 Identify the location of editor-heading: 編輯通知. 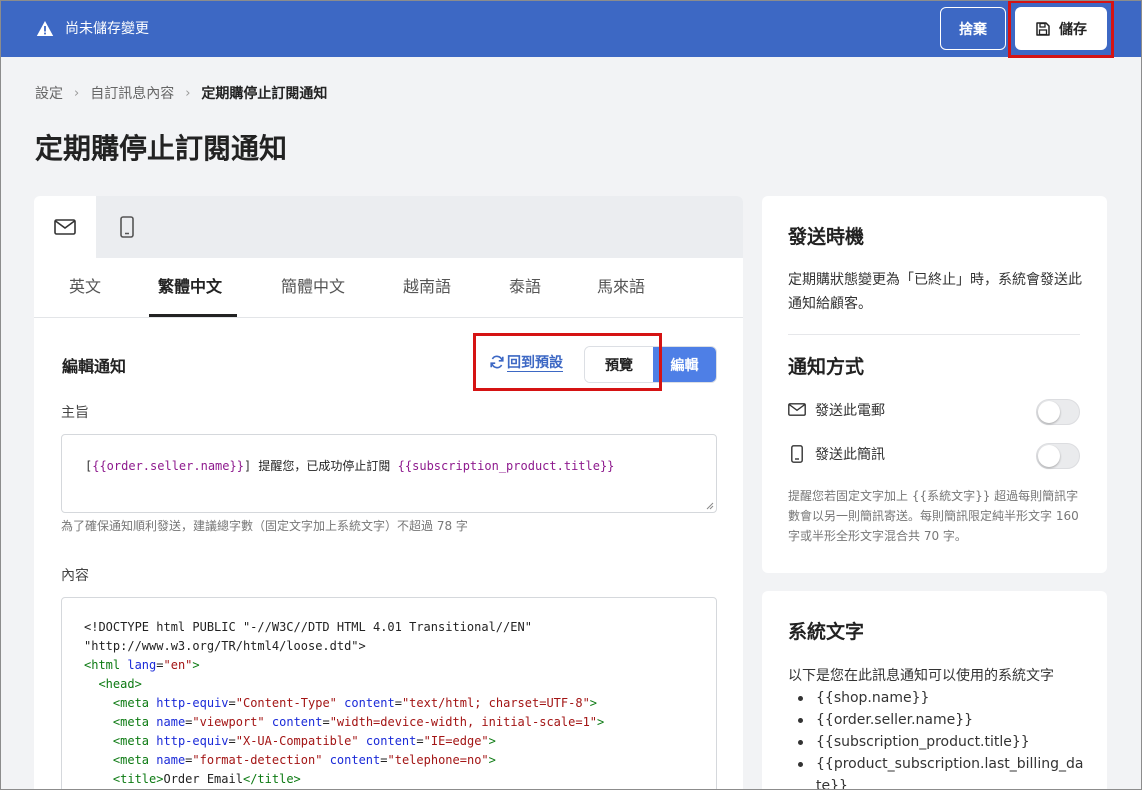
(94, 366).